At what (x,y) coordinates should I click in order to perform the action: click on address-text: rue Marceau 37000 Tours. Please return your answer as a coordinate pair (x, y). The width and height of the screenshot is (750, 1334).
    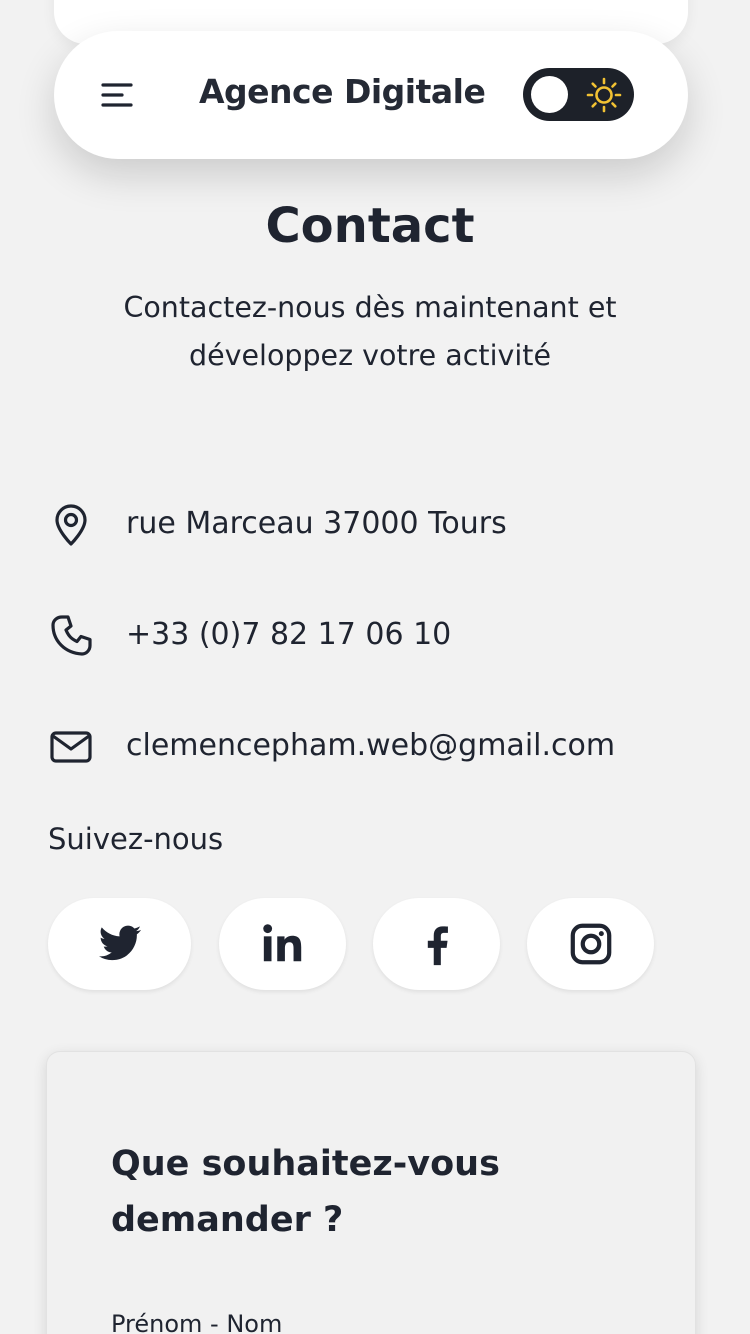
    Looking at the image, I should click on (316, 523).